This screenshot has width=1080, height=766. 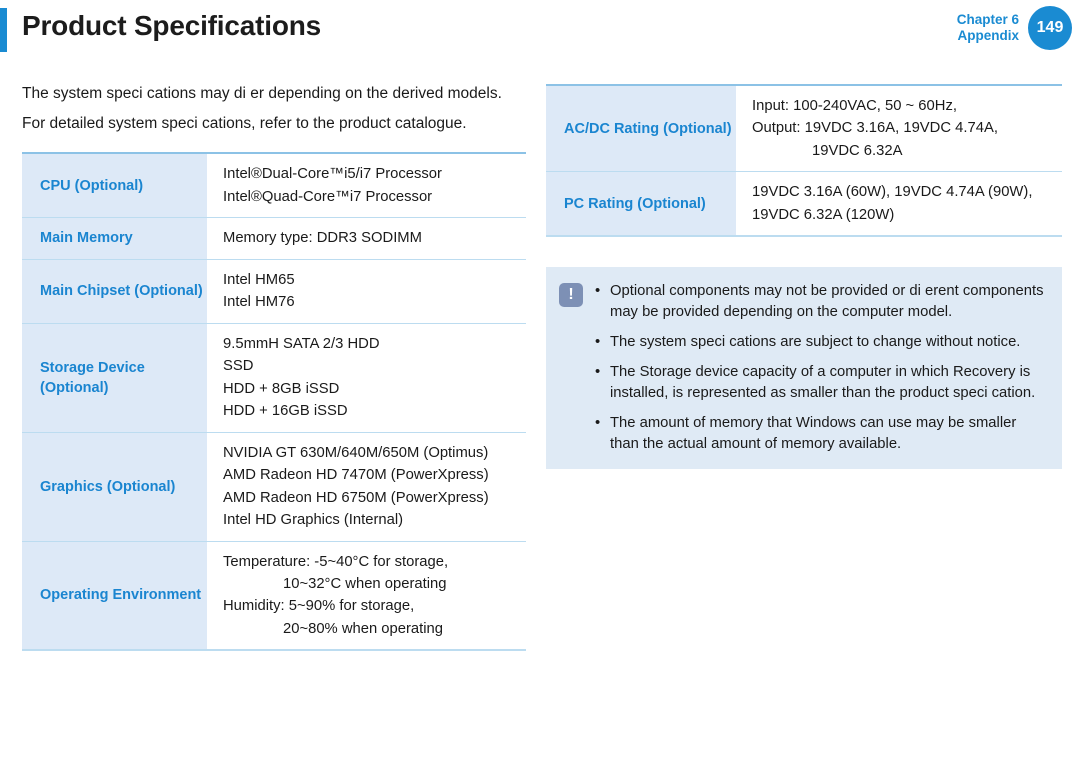 What do you see at coordinates (301, 343) in the screenshot?
I see `spec-value-line: 9.5mmH SATA 2/3 HDD` at bounding box center [301, 343].